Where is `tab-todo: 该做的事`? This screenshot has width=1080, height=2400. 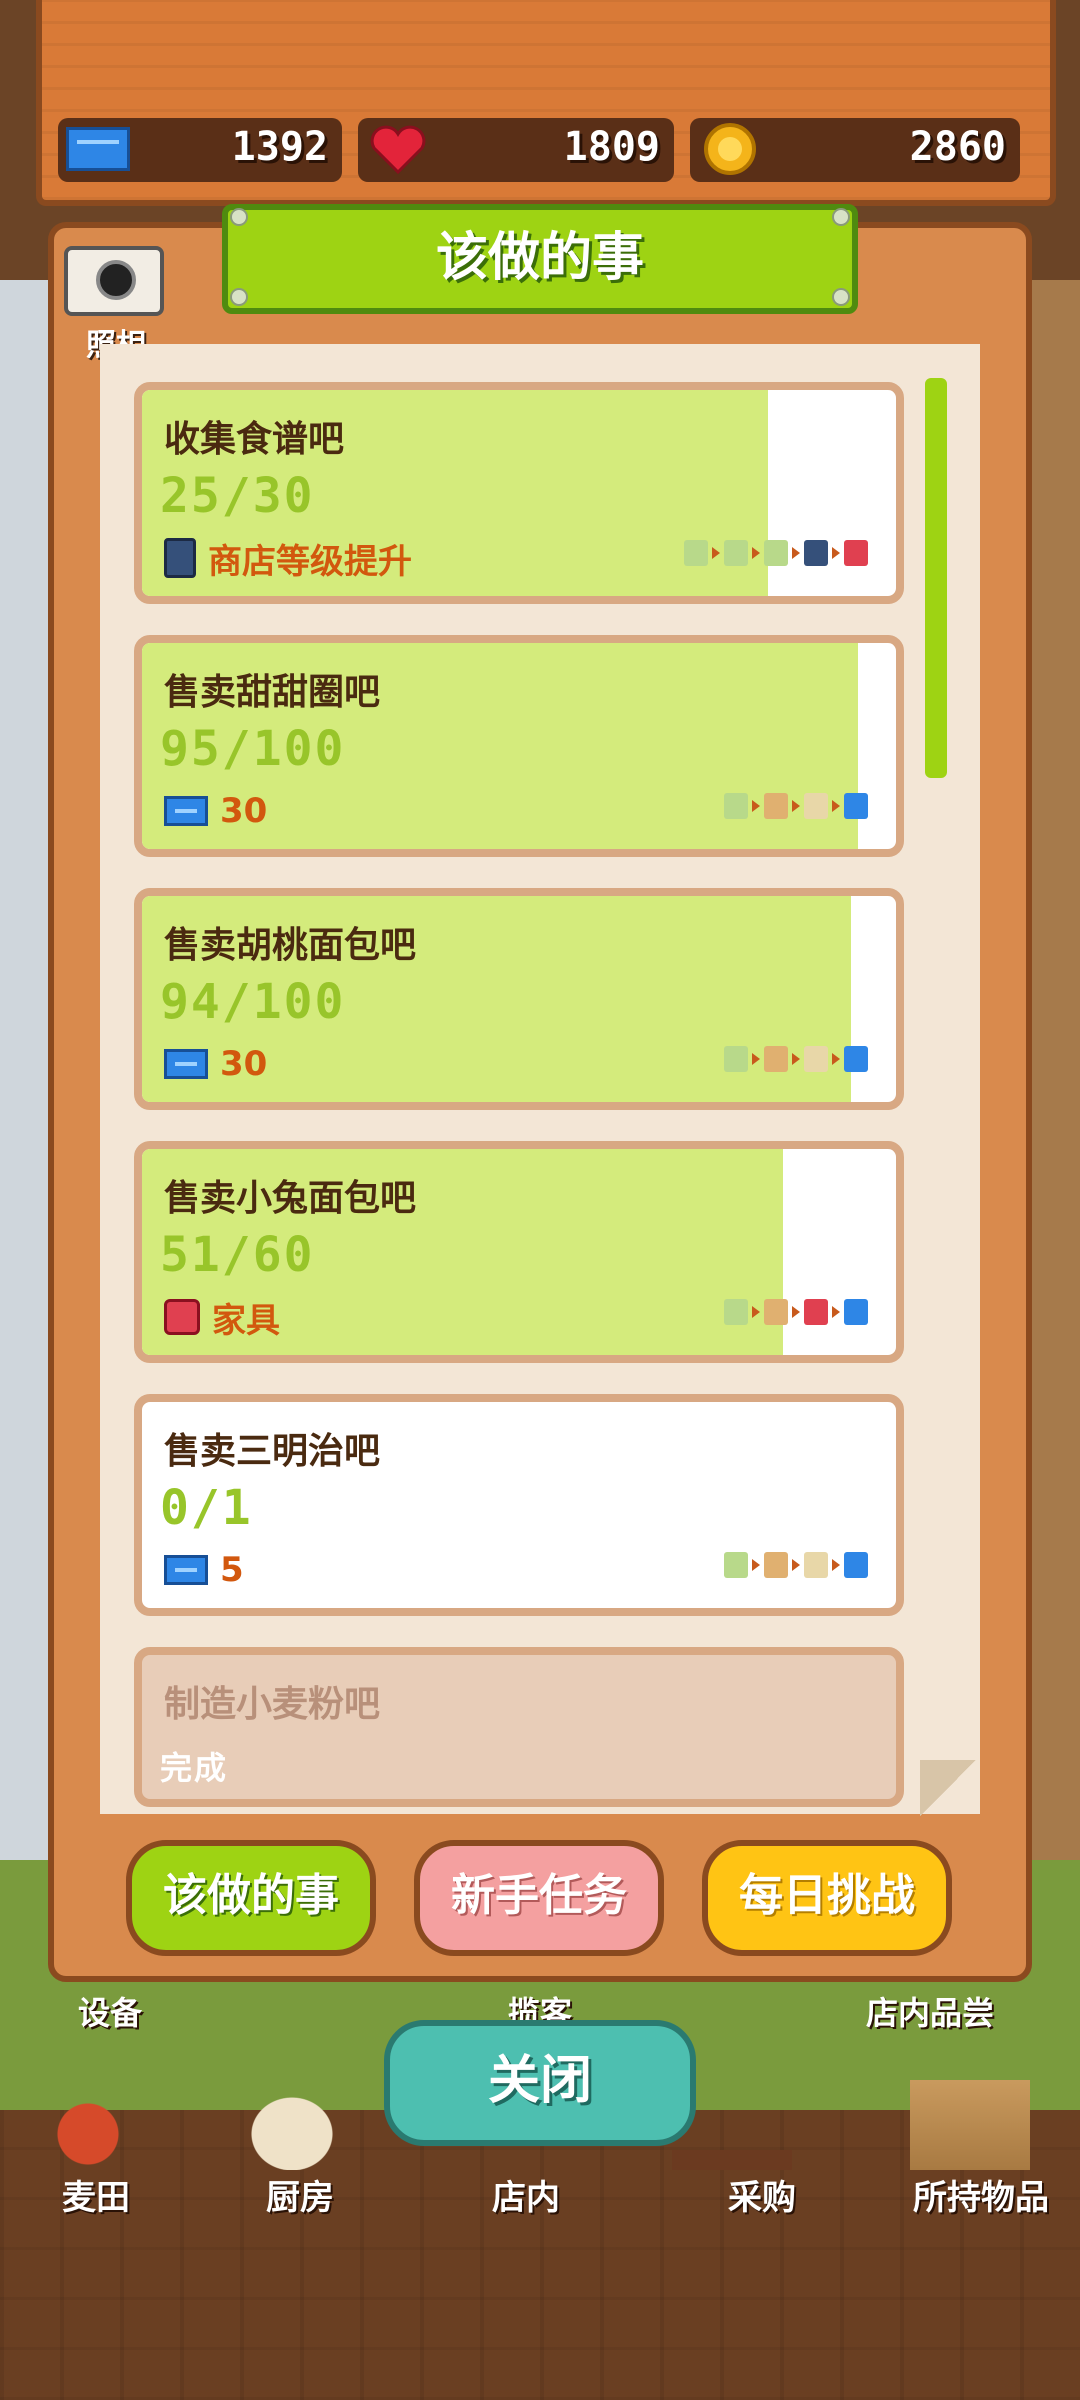 tab-todo: 该做的事 is located at coordinates (251, 1898).